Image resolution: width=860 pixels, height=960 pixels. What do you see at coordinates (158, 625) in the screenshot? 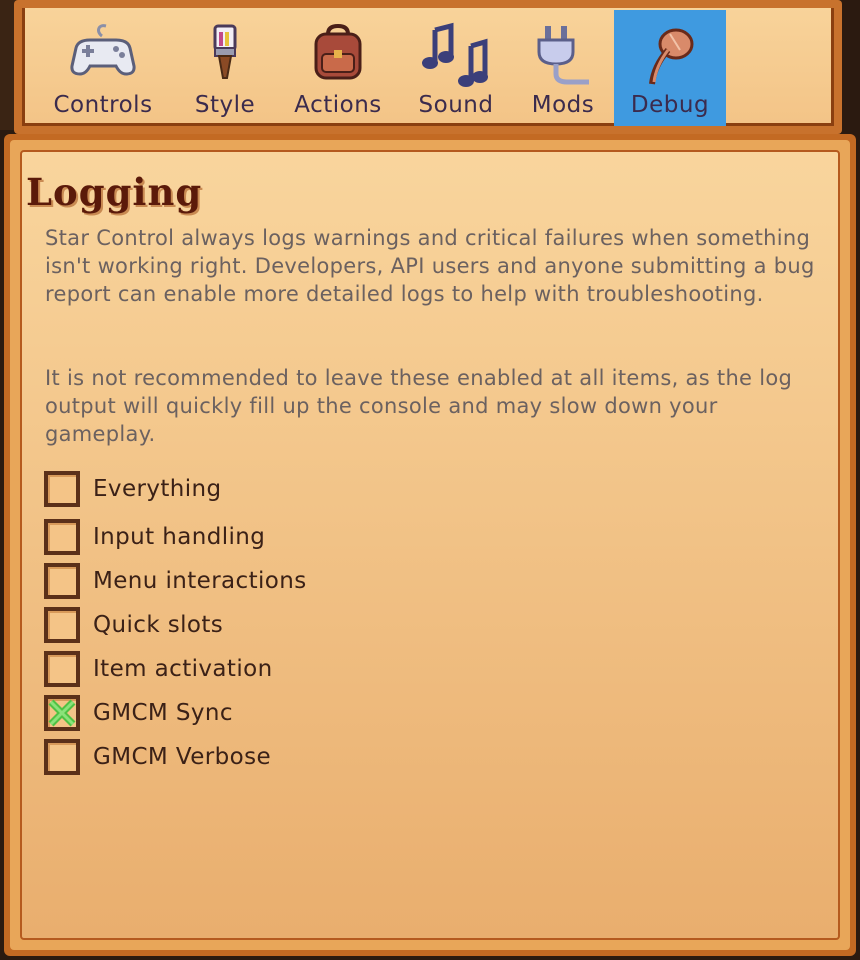
I see `option-label: Quick slots` at bounding box center [158, 625].